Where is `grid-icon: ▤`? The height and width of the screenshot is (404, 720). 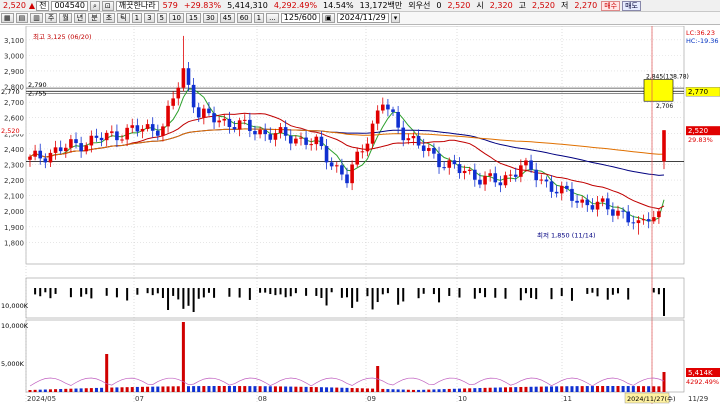
grid-icon: ▤ is located at coordinates (22, 18).